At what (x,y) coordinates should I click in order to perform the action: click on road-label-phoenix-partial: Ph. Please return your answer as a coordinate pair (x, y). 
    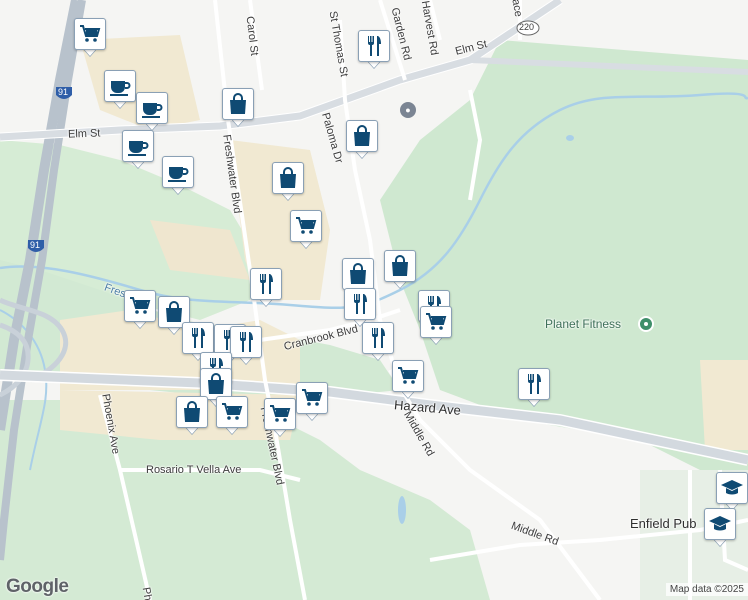
    Looking at the image, I should click on (146, 593).